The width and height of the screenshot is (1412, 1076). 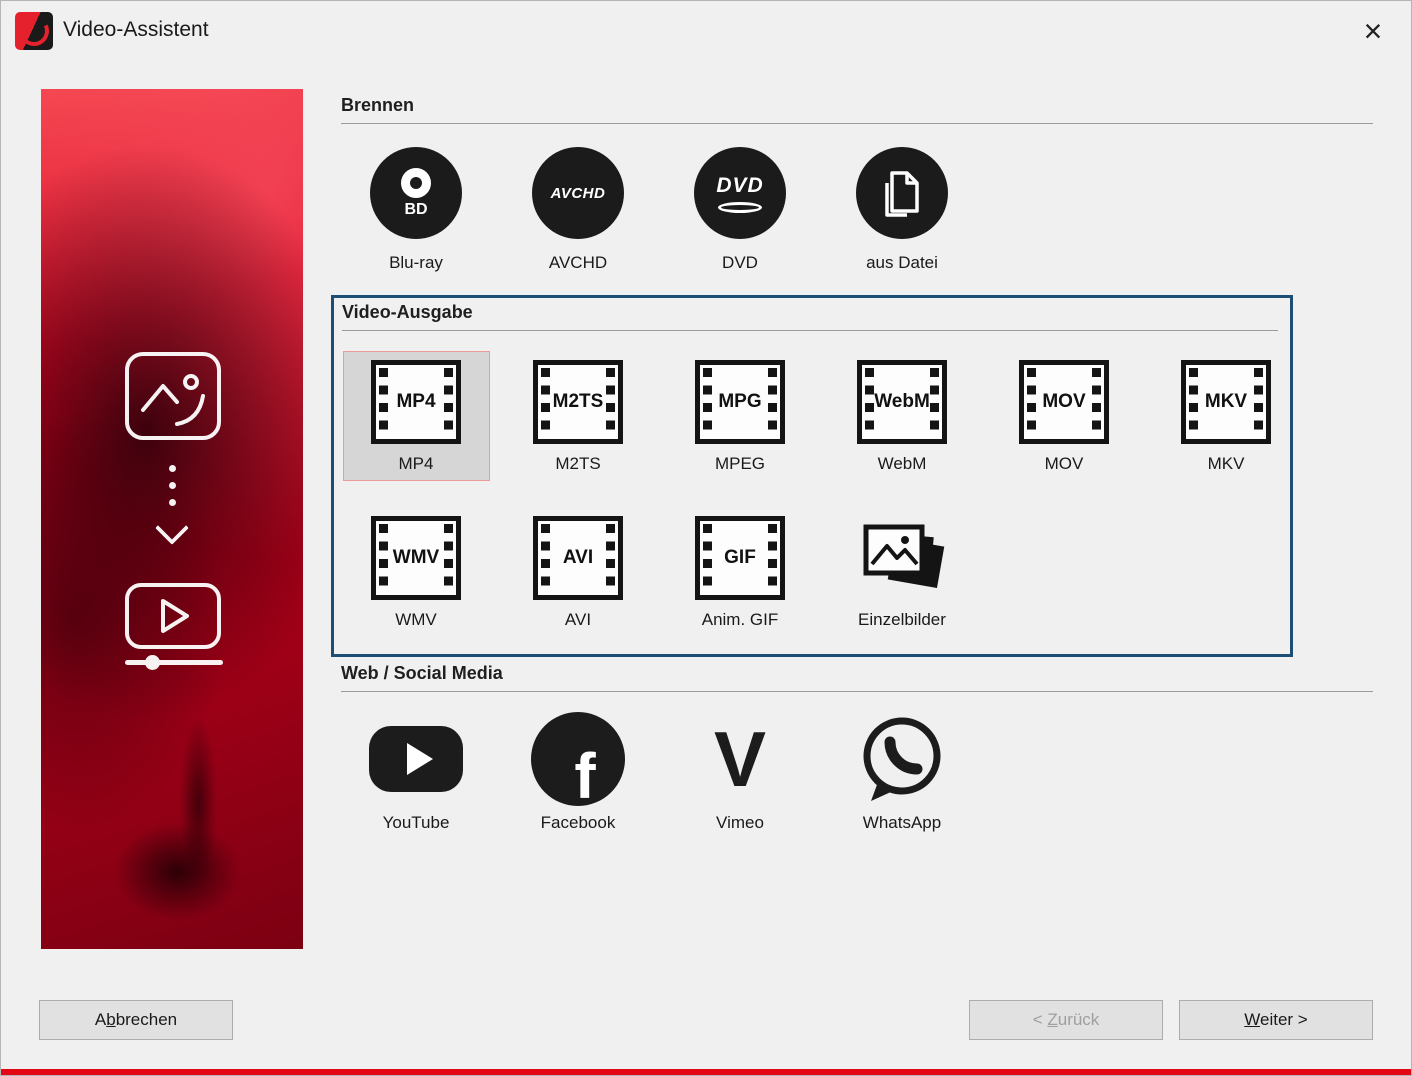 I want to click on file-icon, so click(x=902, y=193).